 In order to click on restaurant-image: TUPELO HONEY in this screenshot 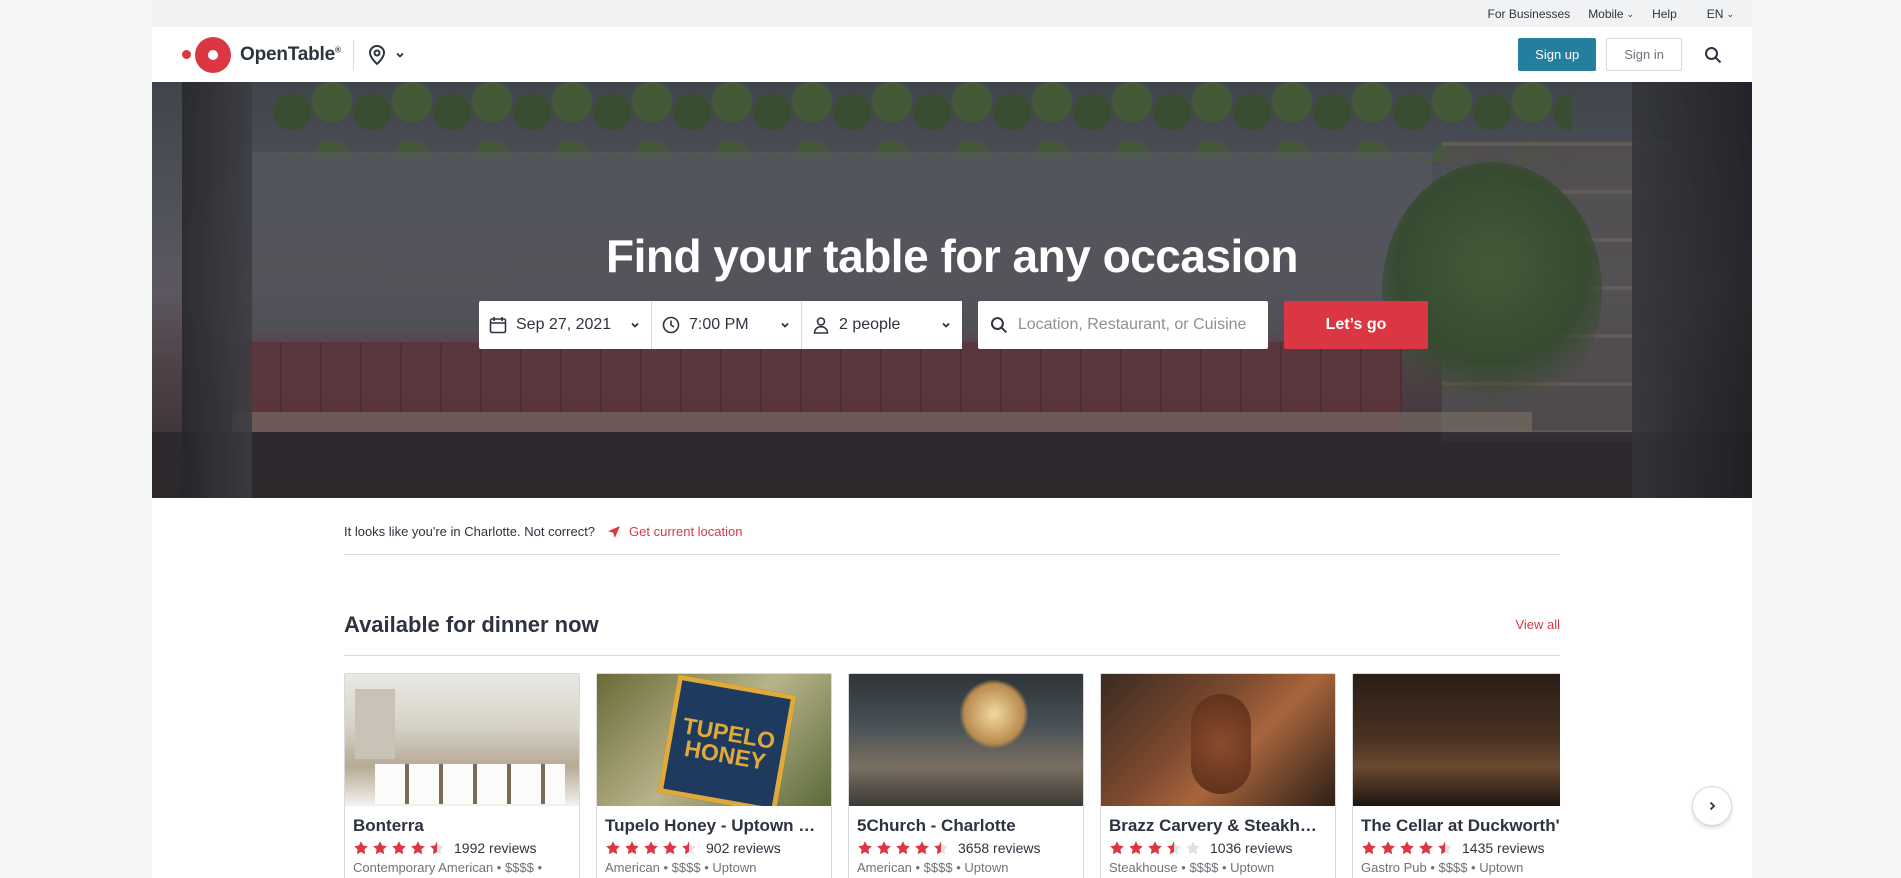, I will do `click(714, 740)`.